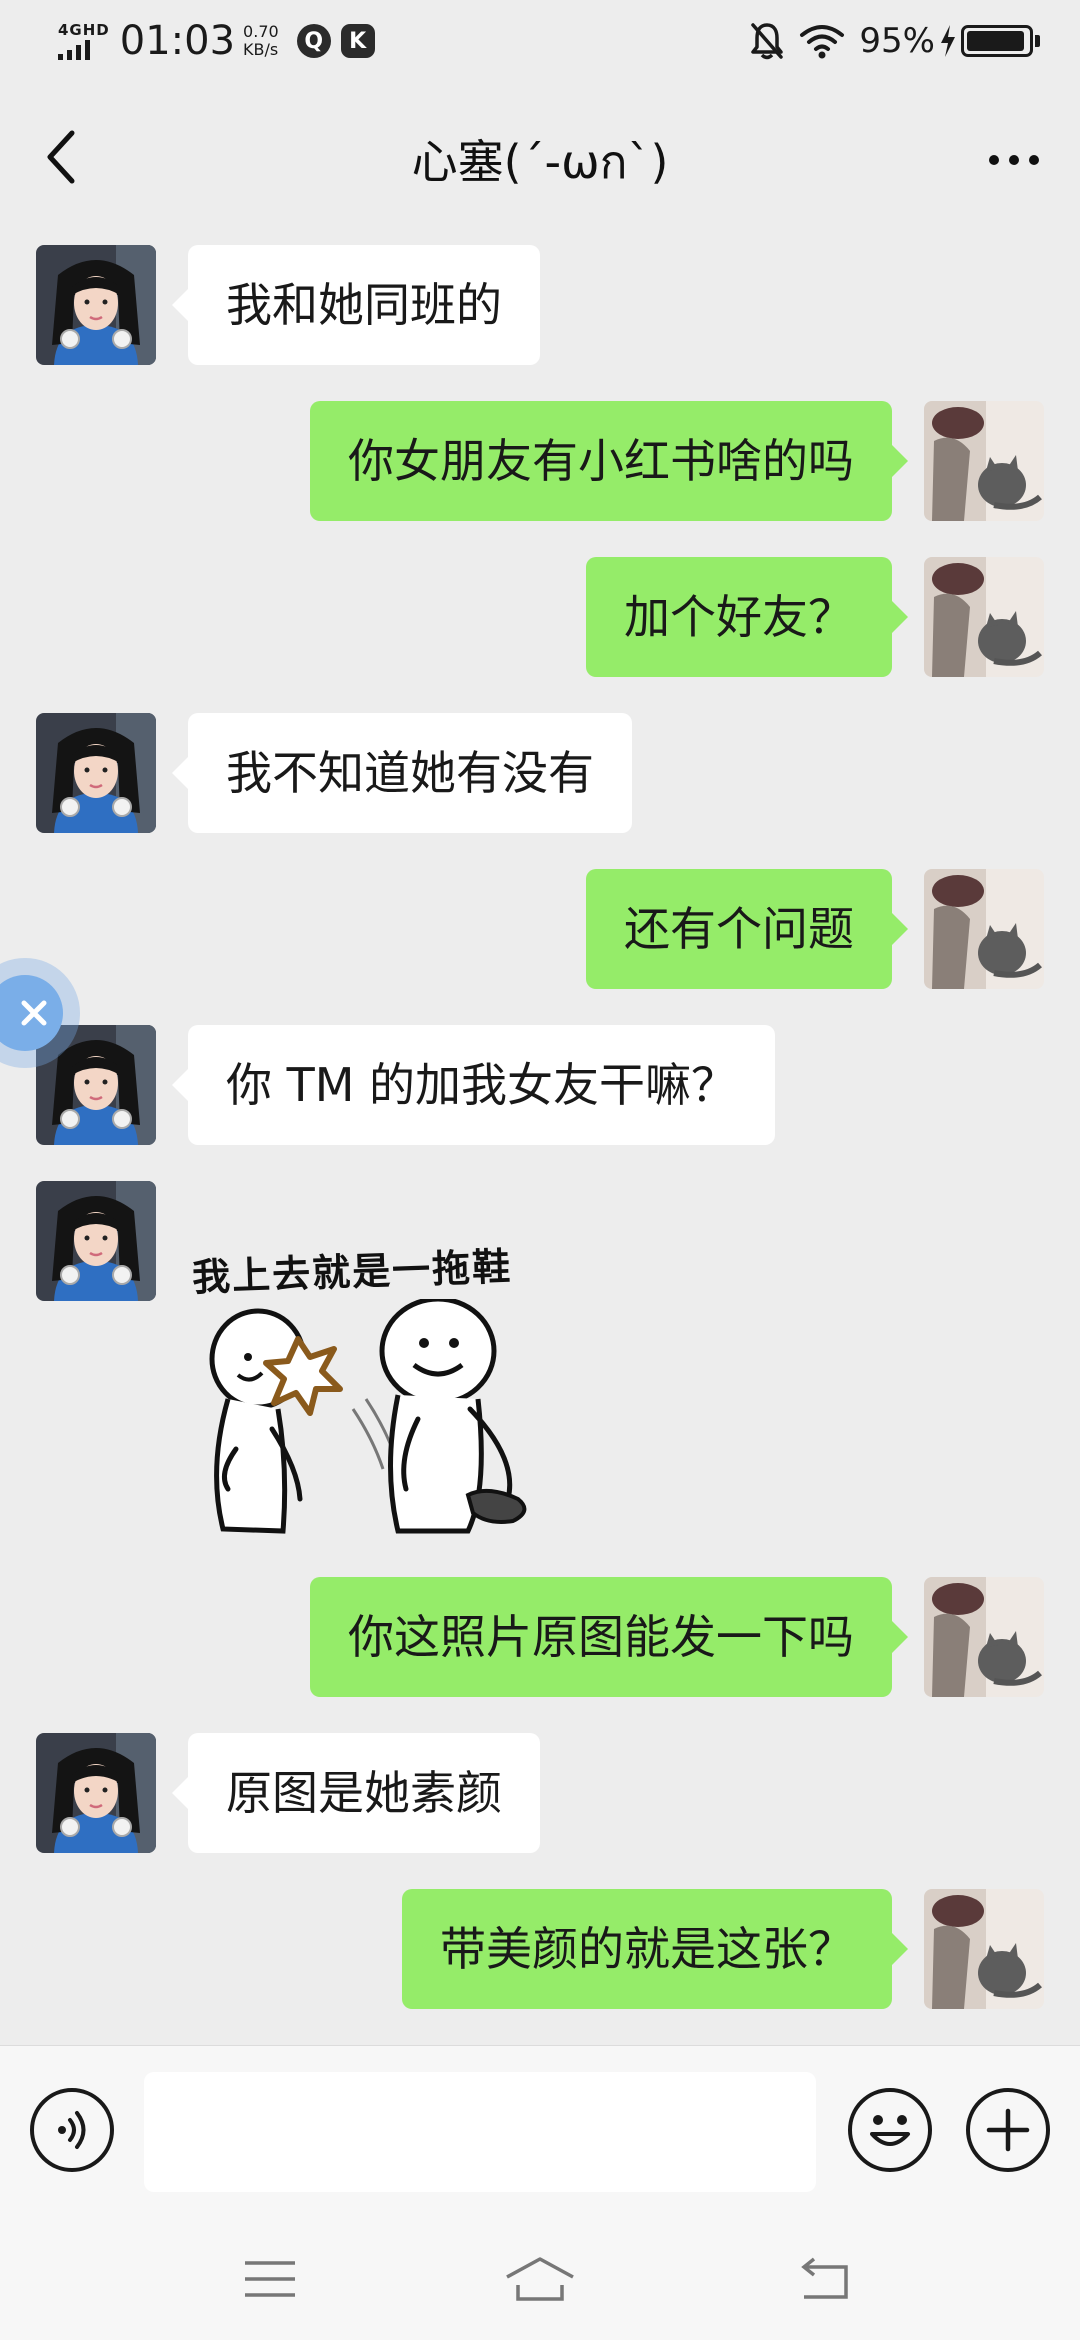  I want to click on voice-icon, so click(72, 2130).